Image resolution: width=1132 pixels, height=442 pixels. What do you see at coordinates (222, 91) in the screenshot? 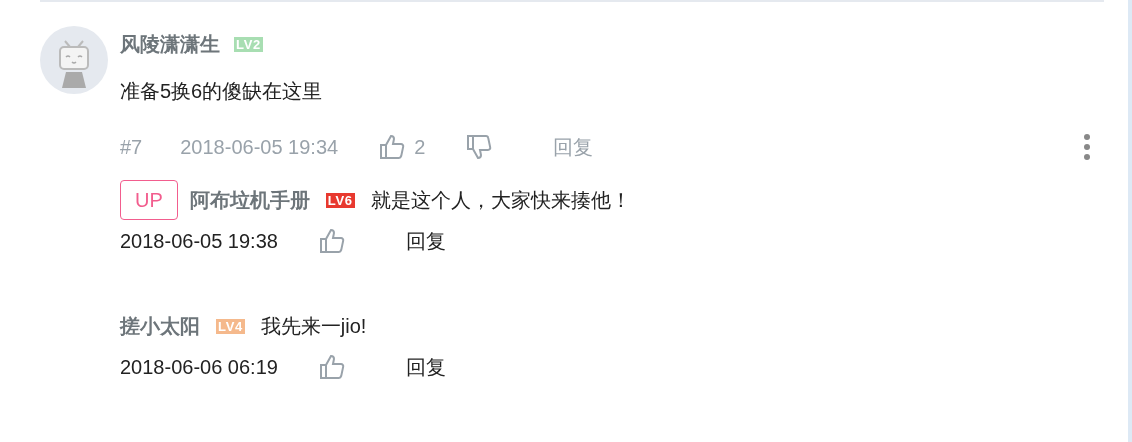
I see `comment-text: 准备5换6的傻缺在这里` at bounding box center [222, 91].